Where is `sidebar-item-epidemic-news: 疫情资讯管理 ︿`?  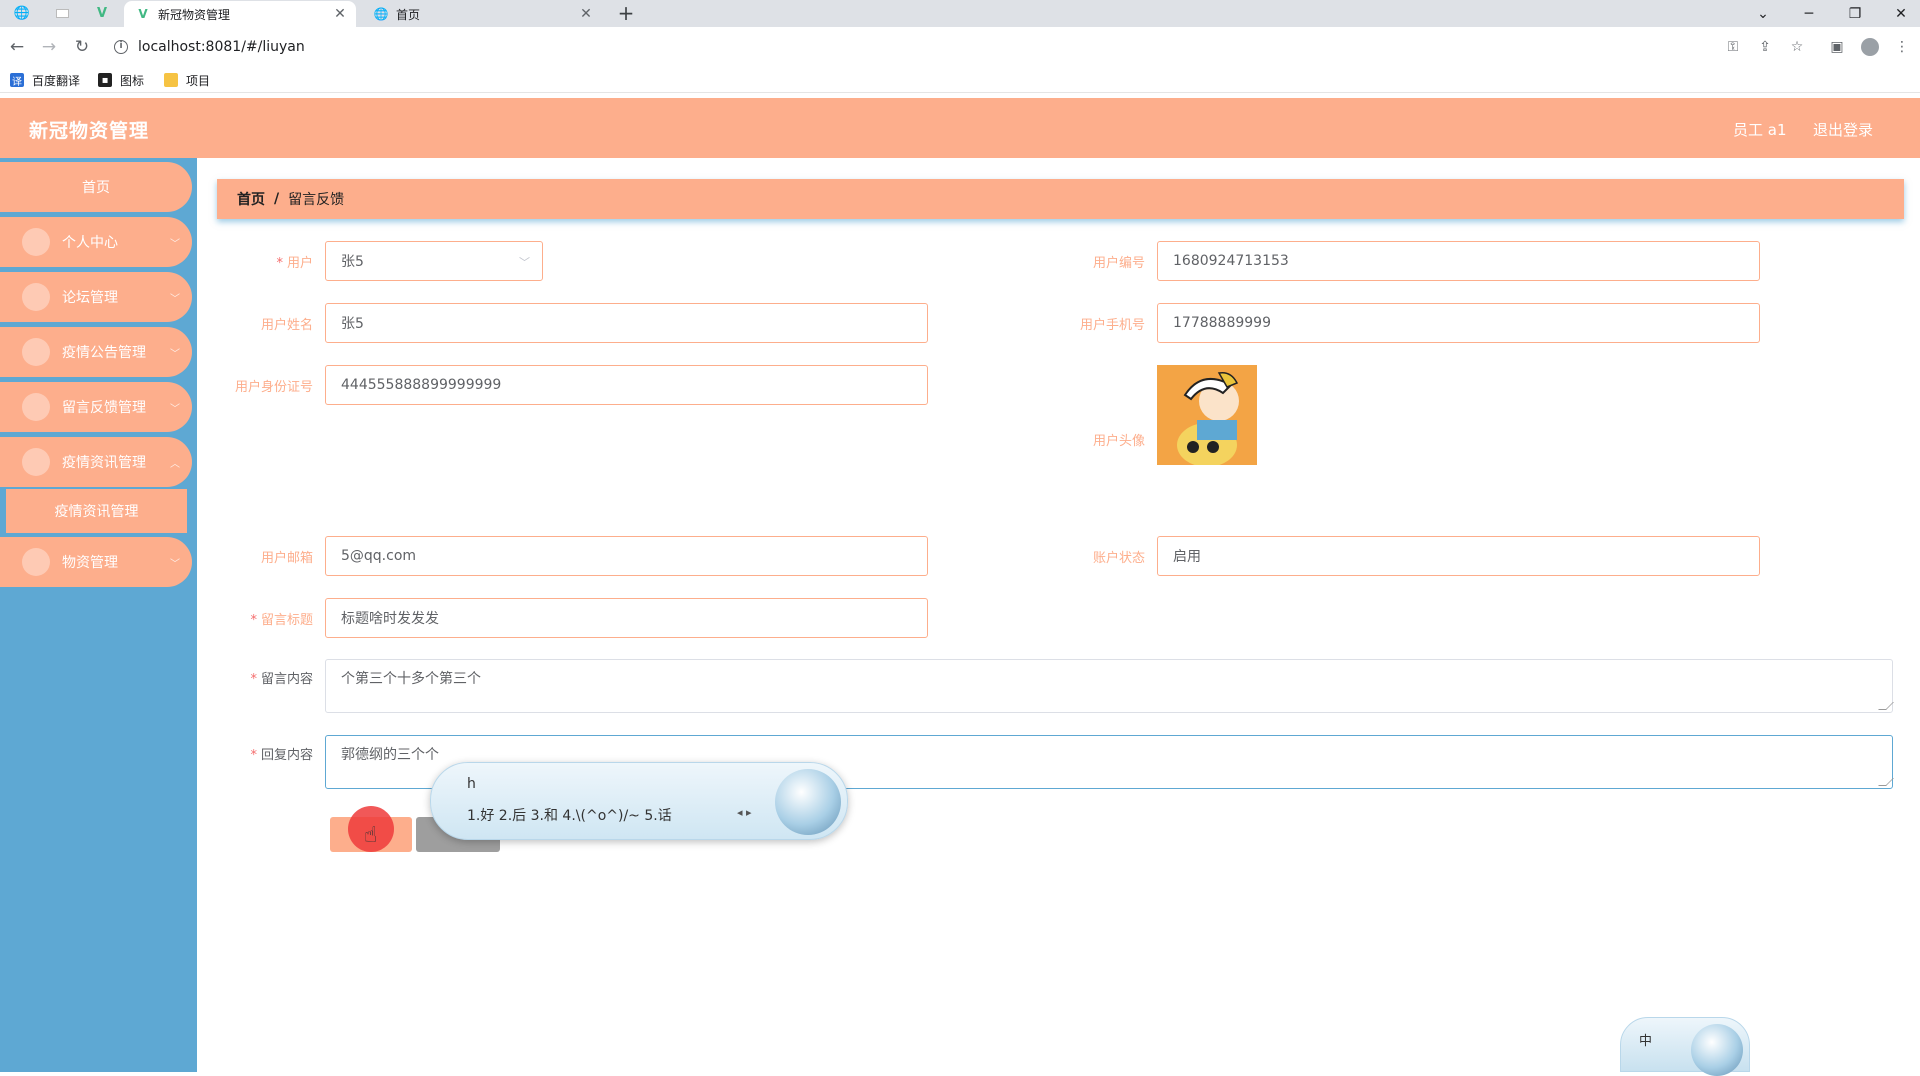
sidebar-item-epidemic-news: 疫情资讯管理 ︿ is located at coordinates (96, 462).